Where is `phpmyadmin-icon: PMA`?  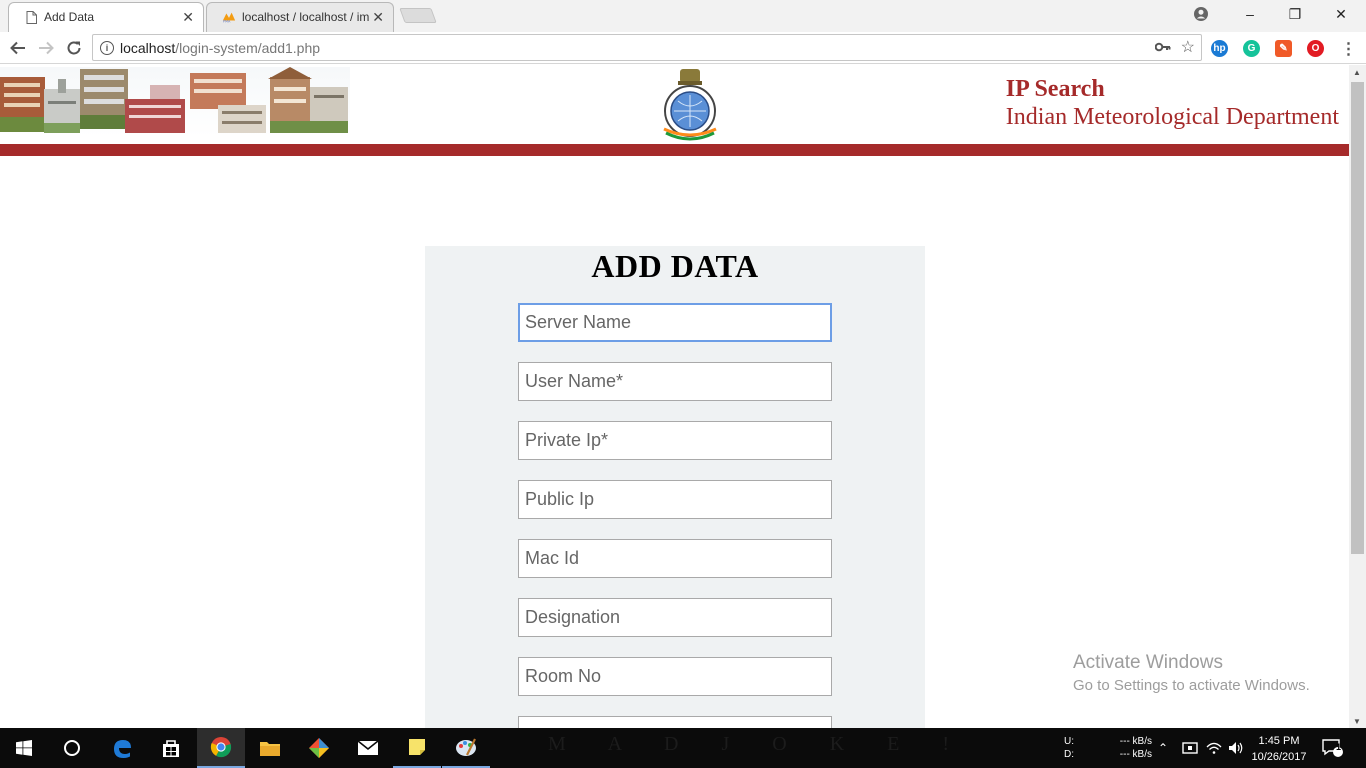 phpmyadmin-icon: PMA is located at coordinates (229, 17).